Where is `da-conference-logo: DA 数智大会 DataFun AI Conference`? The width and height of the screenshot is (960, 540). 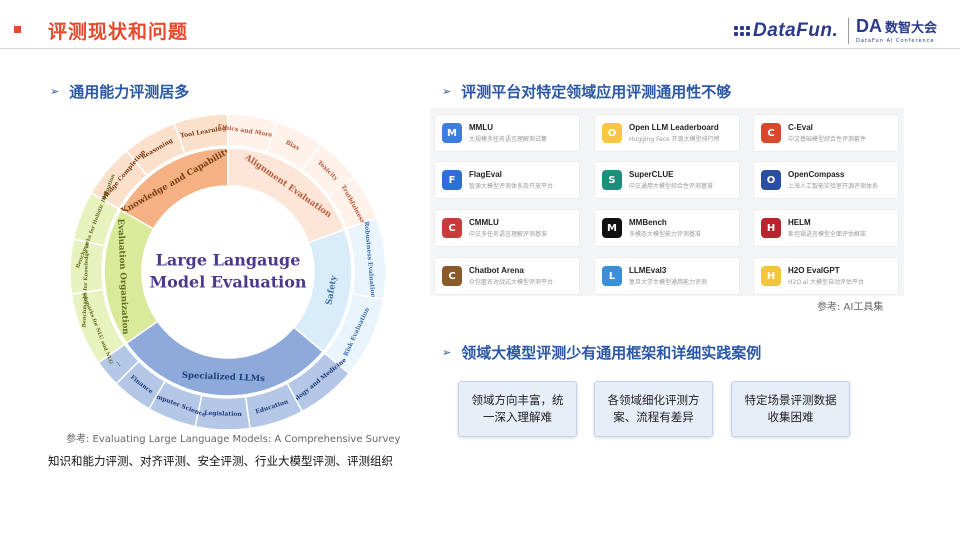 da-conference-logo: DA 数智大会 DataFun AI Conference is located at coordinates (896, 31).